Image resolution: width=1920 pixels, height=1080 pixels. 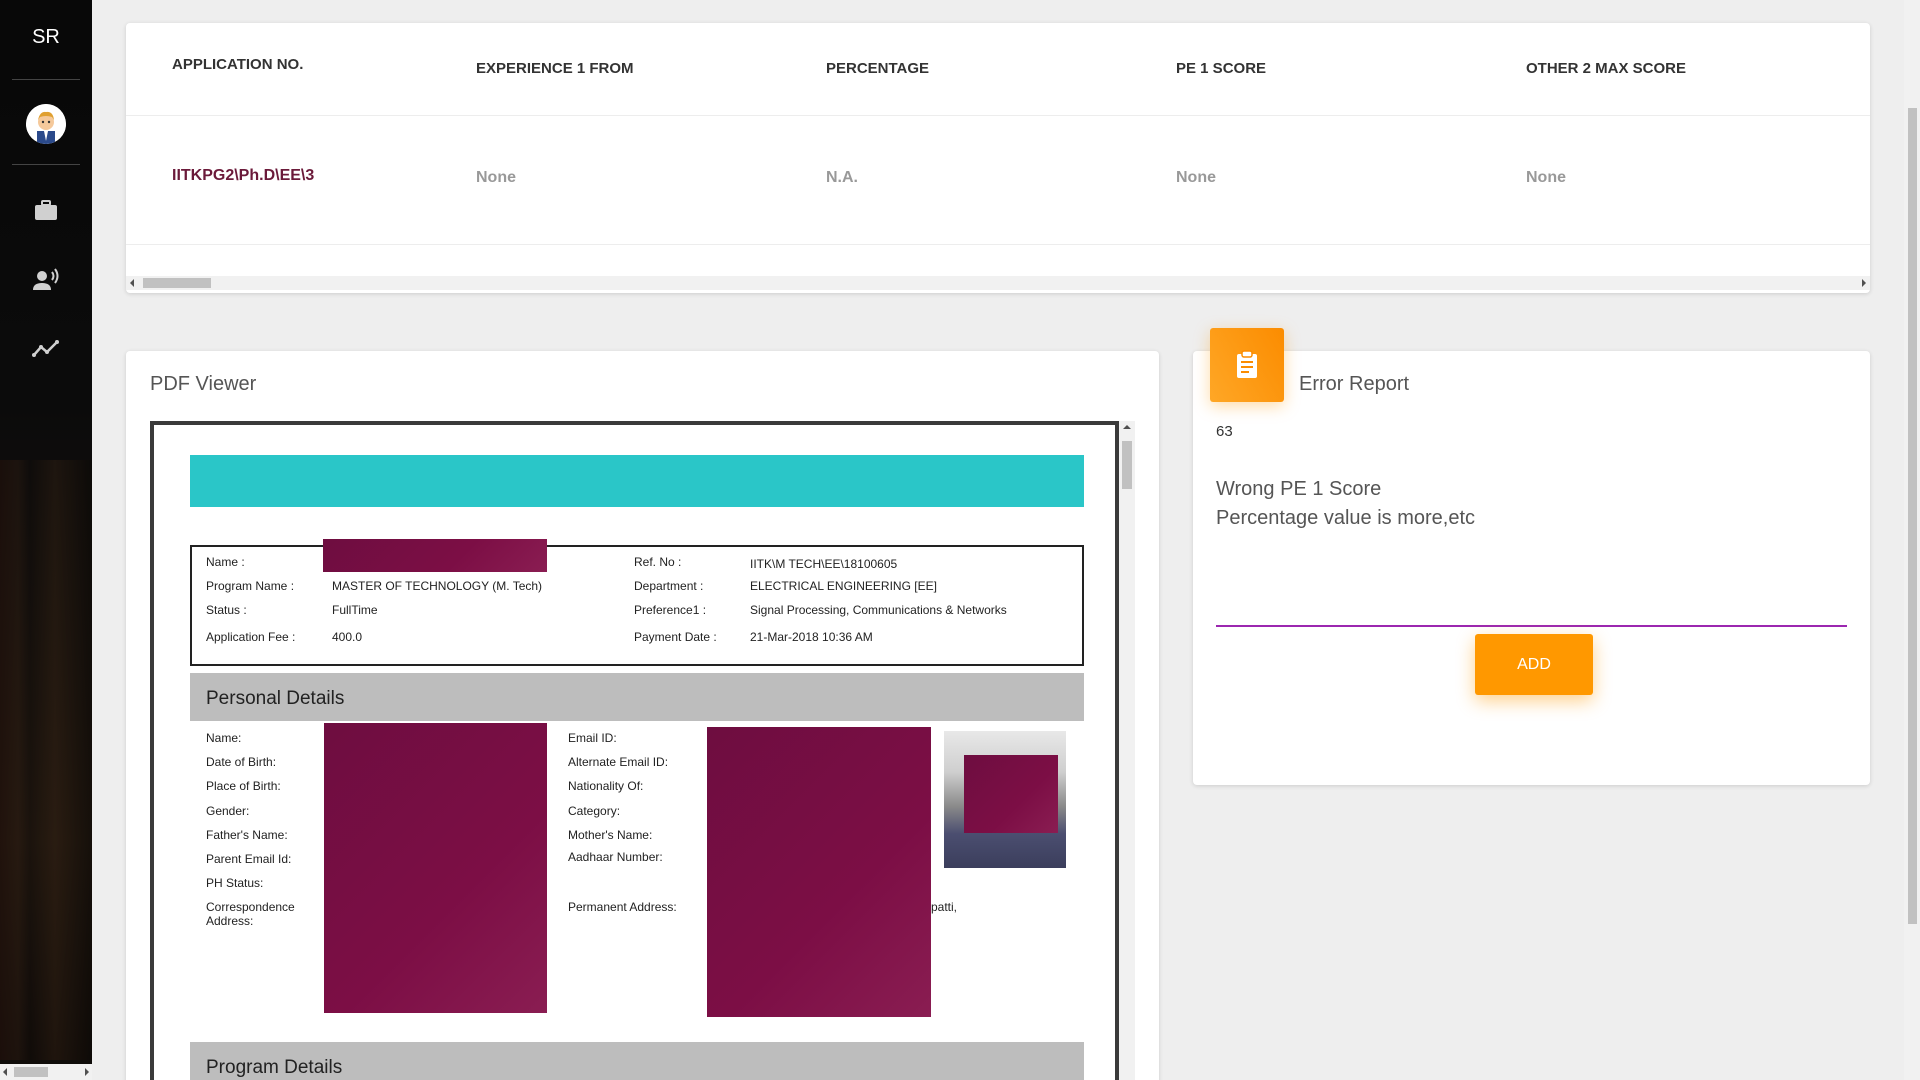 I want to click on info-pref-label: Preference1 :, so click(x=670, y=610).